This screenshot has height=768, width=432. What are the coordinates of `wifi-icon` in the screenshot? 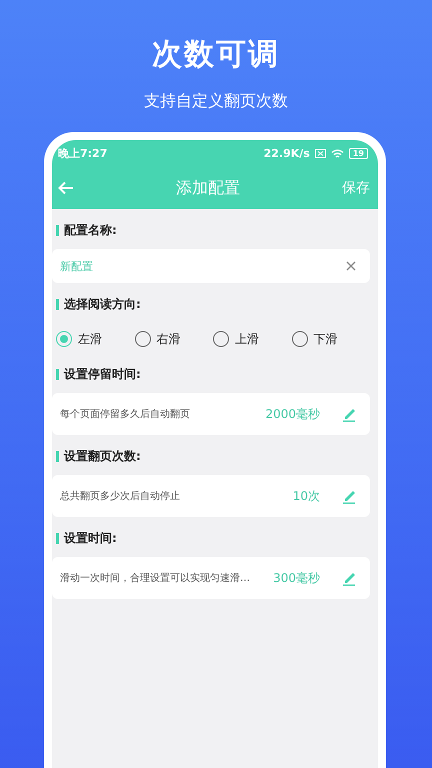 It's located at (337, 153).